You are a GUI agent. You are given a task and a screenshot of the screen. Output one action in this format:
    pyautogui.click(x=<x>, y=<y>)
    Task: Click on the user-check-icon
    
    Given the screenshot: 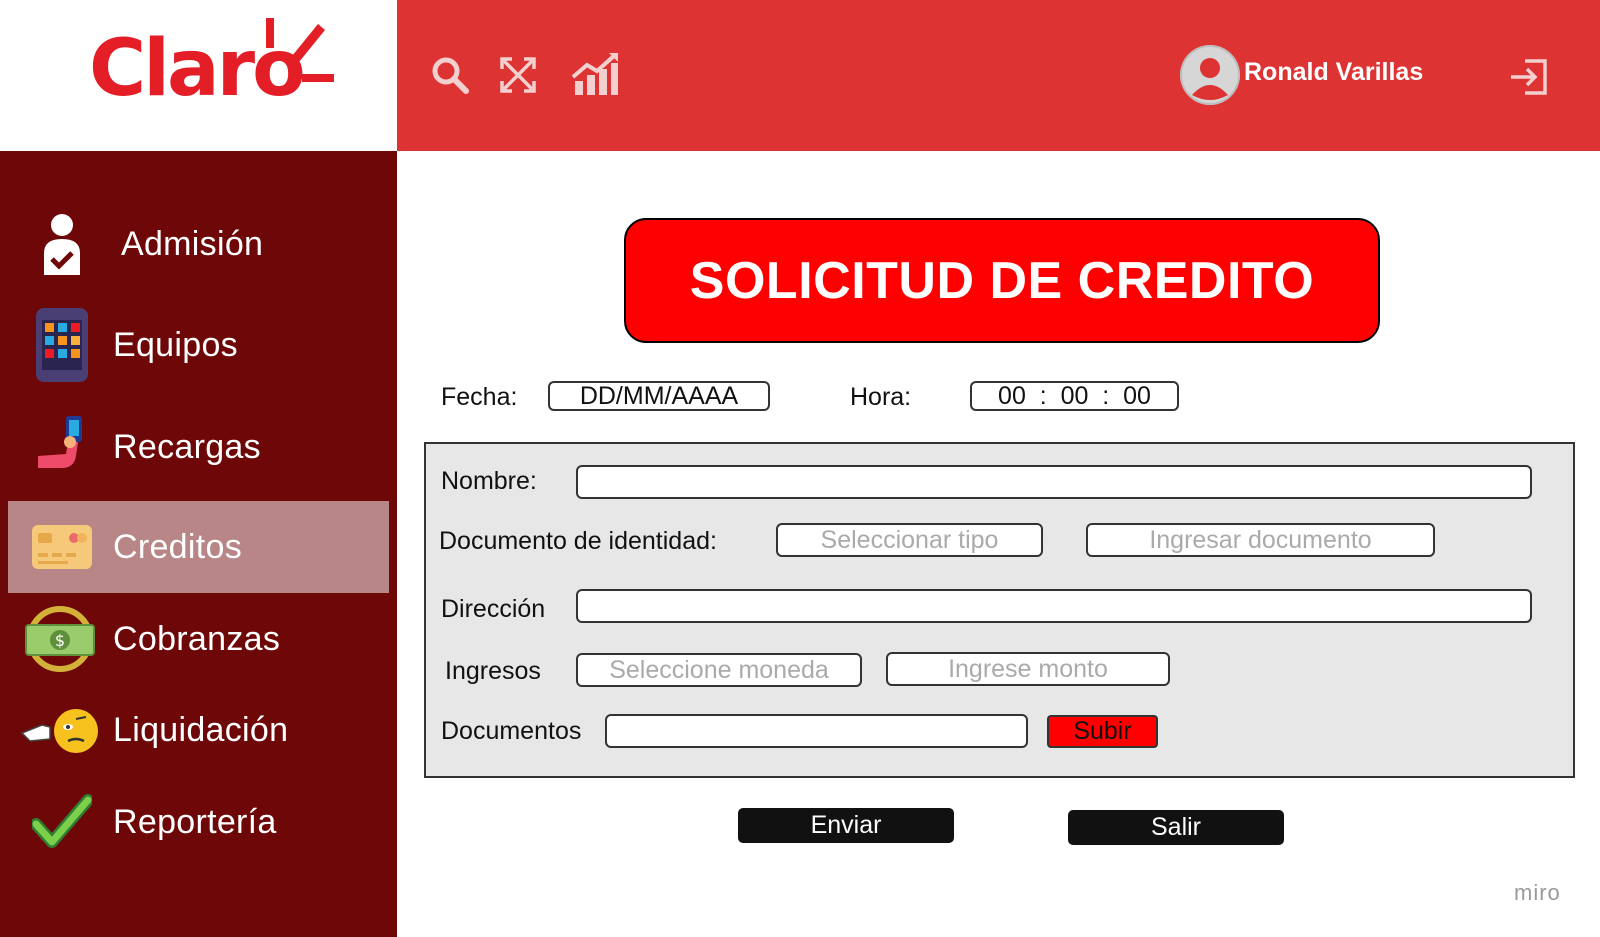 What is the action you would take?
    pyautogui.click(x=62, y=244)
    